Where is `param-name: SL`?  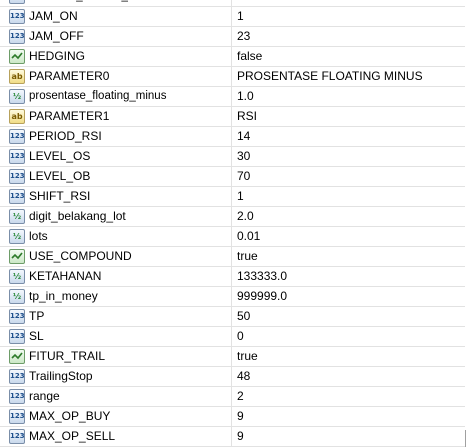
param-name: SL is located at coordinates (36, 336).